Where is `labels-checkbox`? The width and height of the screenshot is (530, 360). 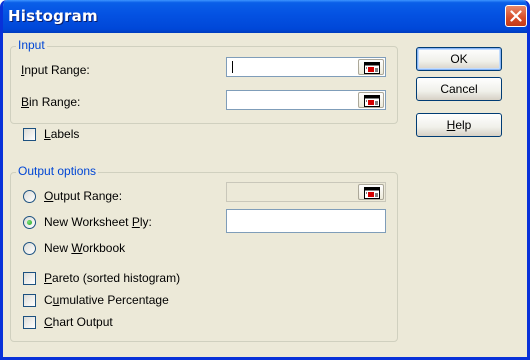 labels-checkbox is located at coordinates (29, 134).